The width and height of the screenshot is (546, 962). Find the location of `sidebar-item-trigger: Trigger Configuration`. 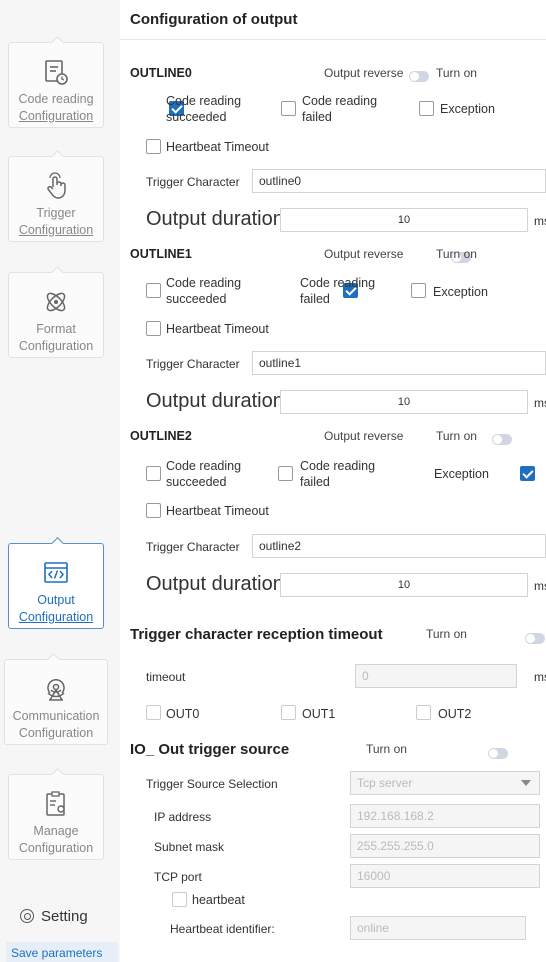

sidebar-item-trigger: Trigger Configuration is located at coordinates (56, 199).